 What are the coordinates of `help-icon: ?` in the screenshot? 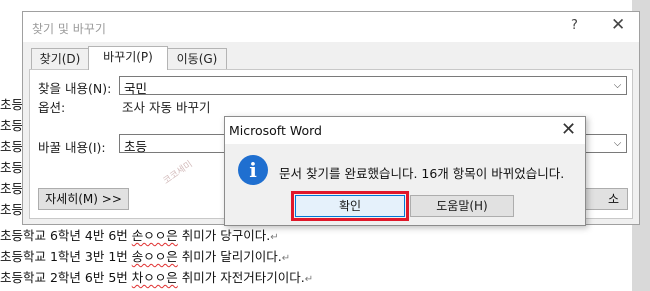 It's located at (574, 25).